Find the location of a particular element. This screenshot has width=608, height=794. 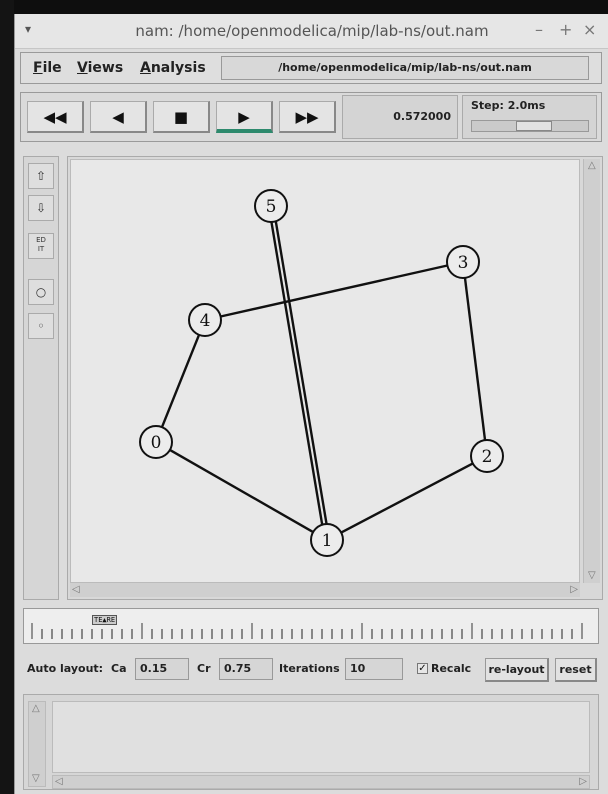

playback-controls: ◀◀ ◀ ■ ▶ ▶▶ 0.572000 Step: 2.0ms is located at coordinates (311, 117).